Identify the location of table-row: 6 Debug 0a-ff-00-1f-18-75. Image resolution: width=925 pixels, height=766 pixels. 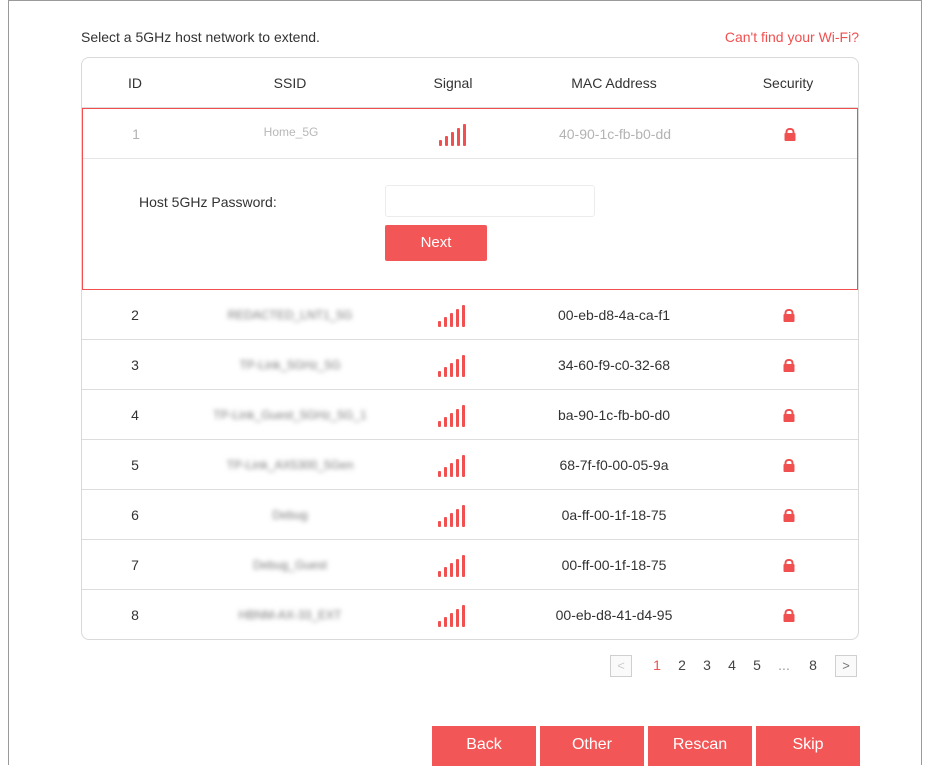
(470, 515).